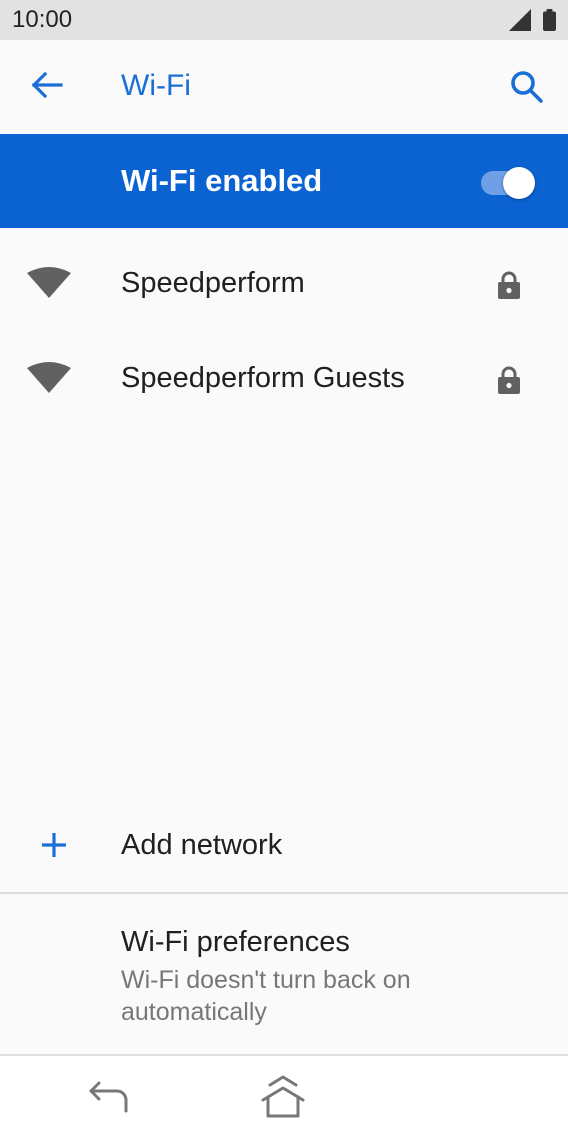 The image size is (568, 1136). I want to click on wifi-enabled-label: Wi-Fi enabled, so click(222, 180).